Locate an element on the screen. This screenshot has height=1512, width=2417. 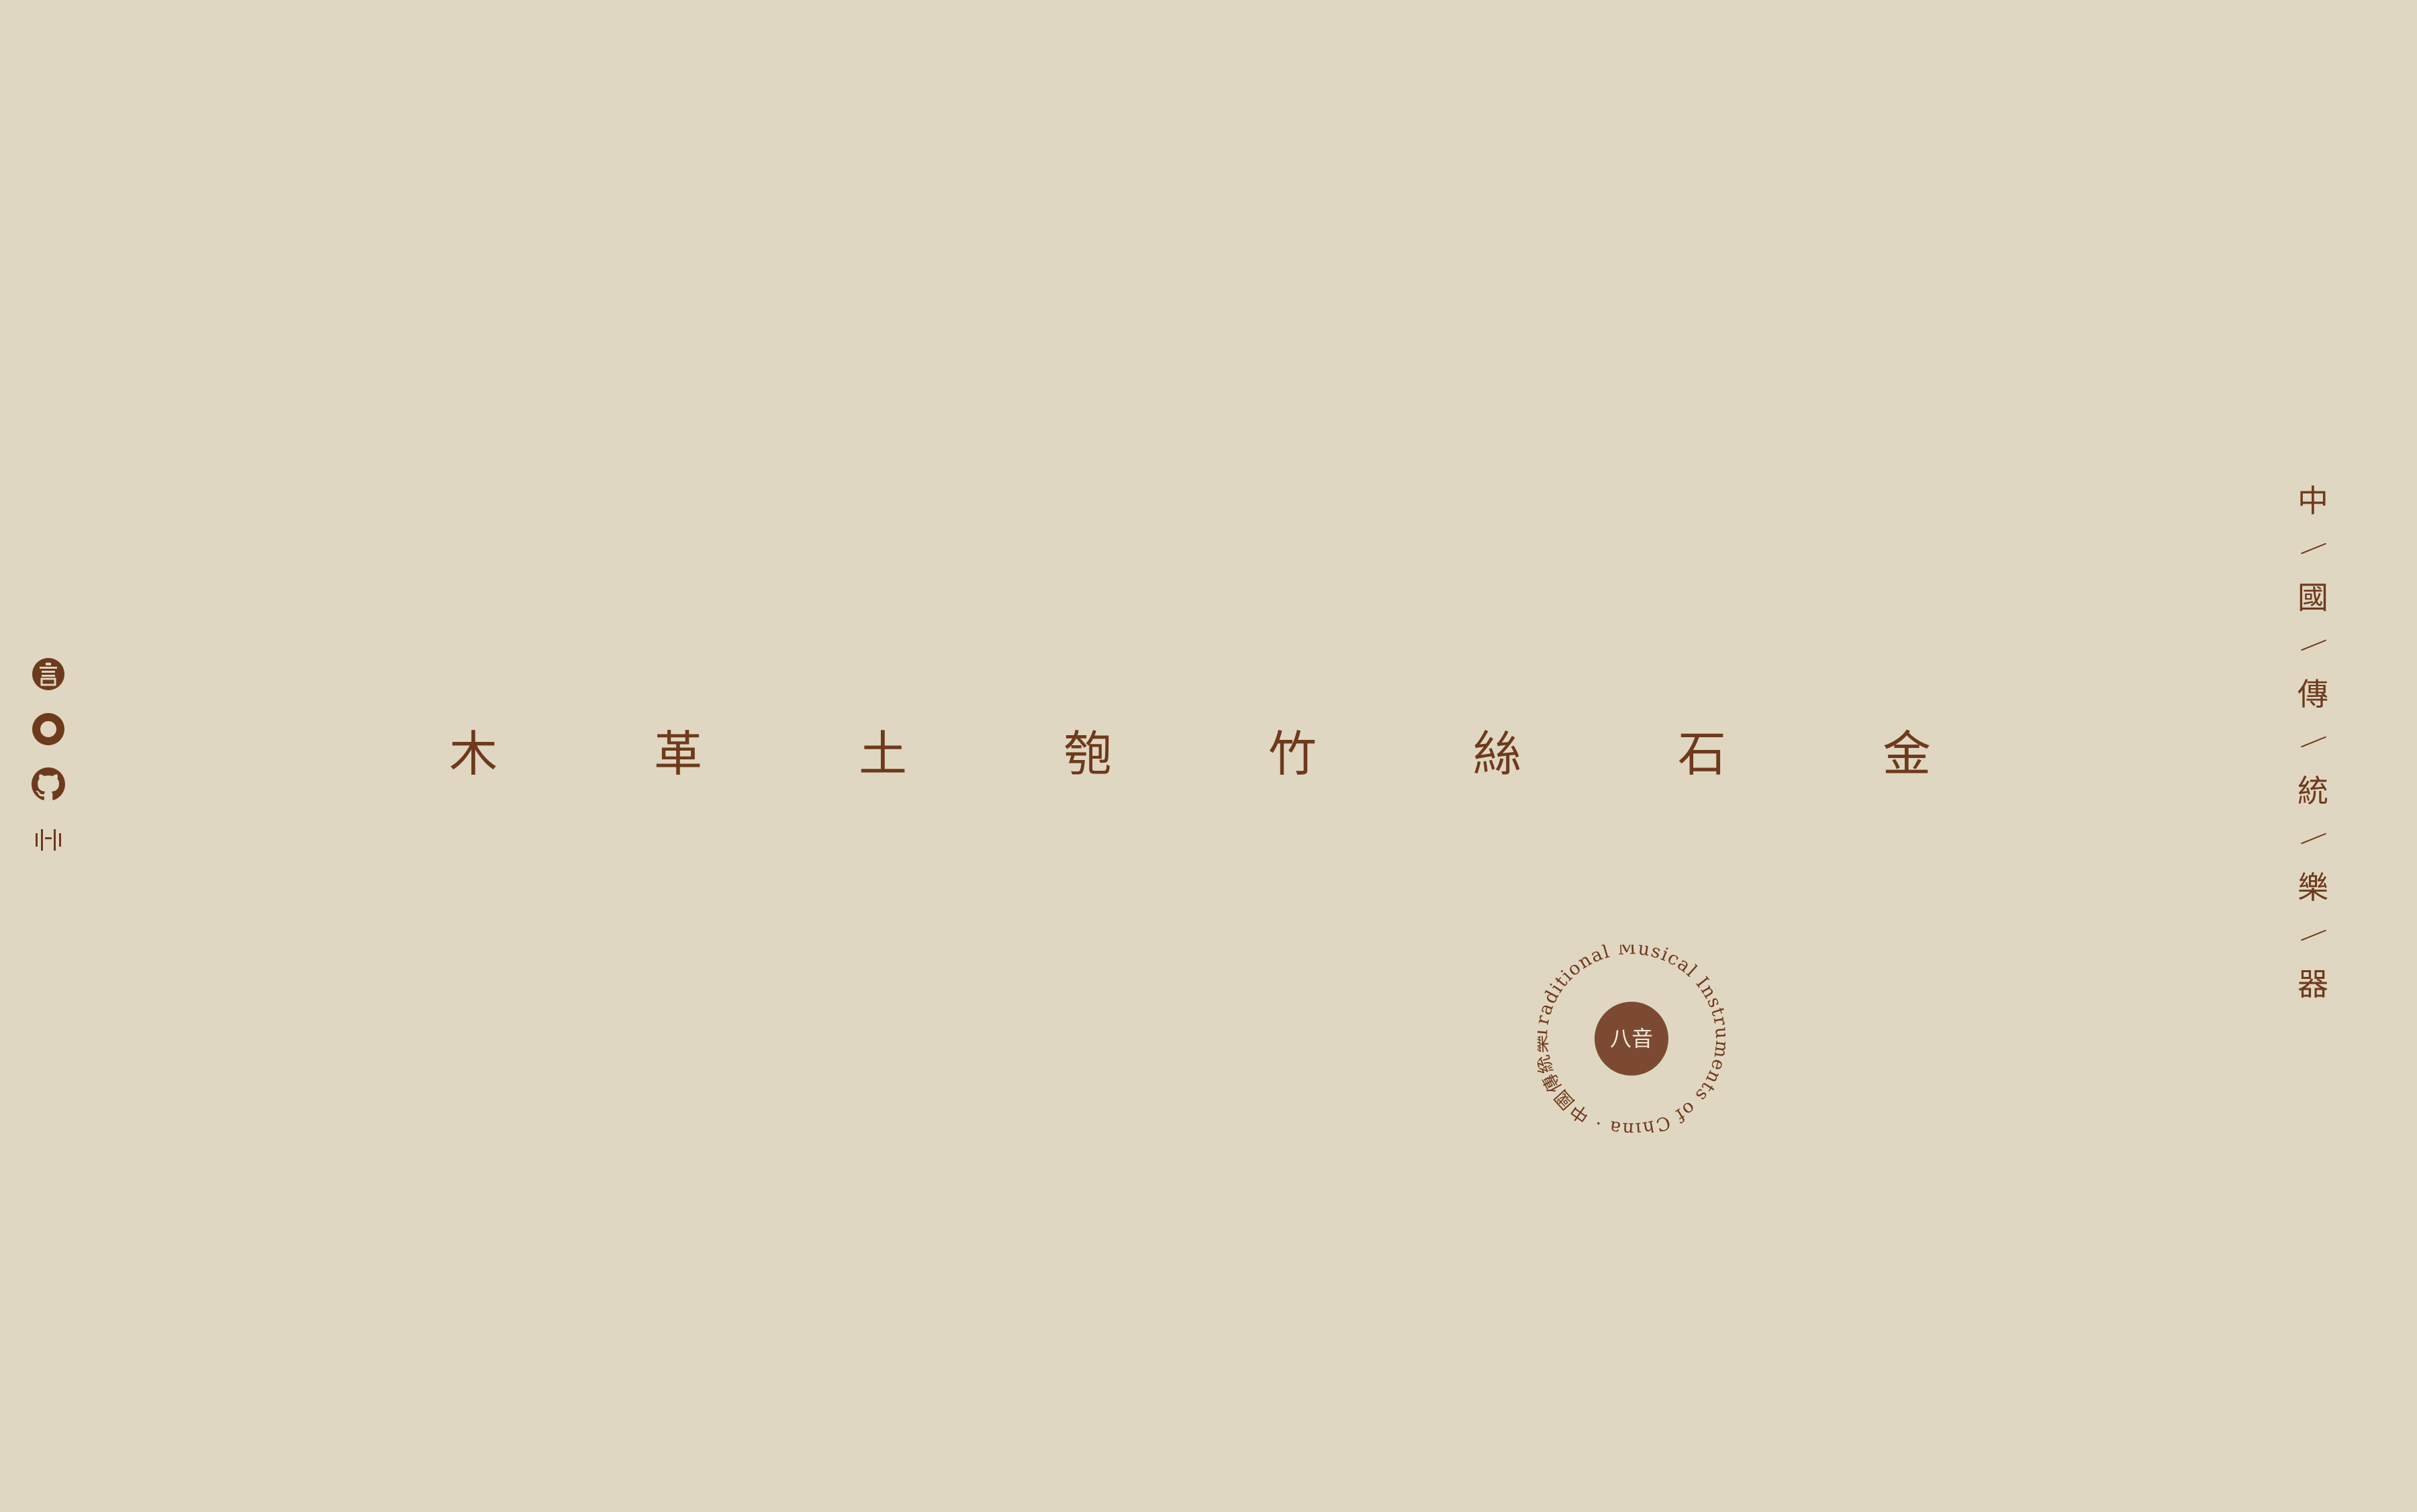
bars-icon is located at coordinates (49, 840).